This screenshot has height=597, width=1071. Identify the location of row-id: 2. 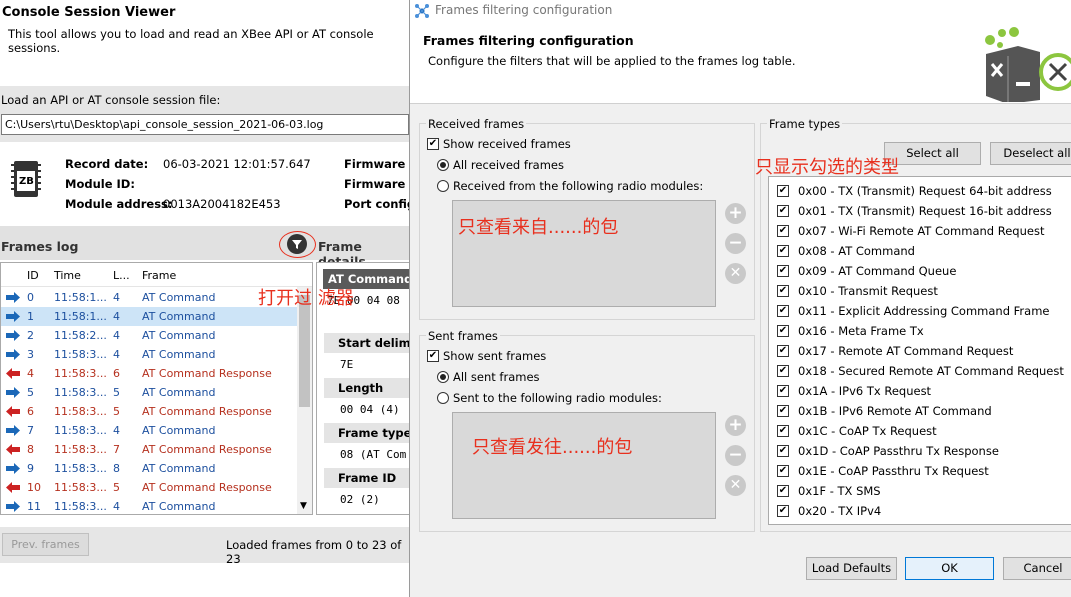
(30, 335).